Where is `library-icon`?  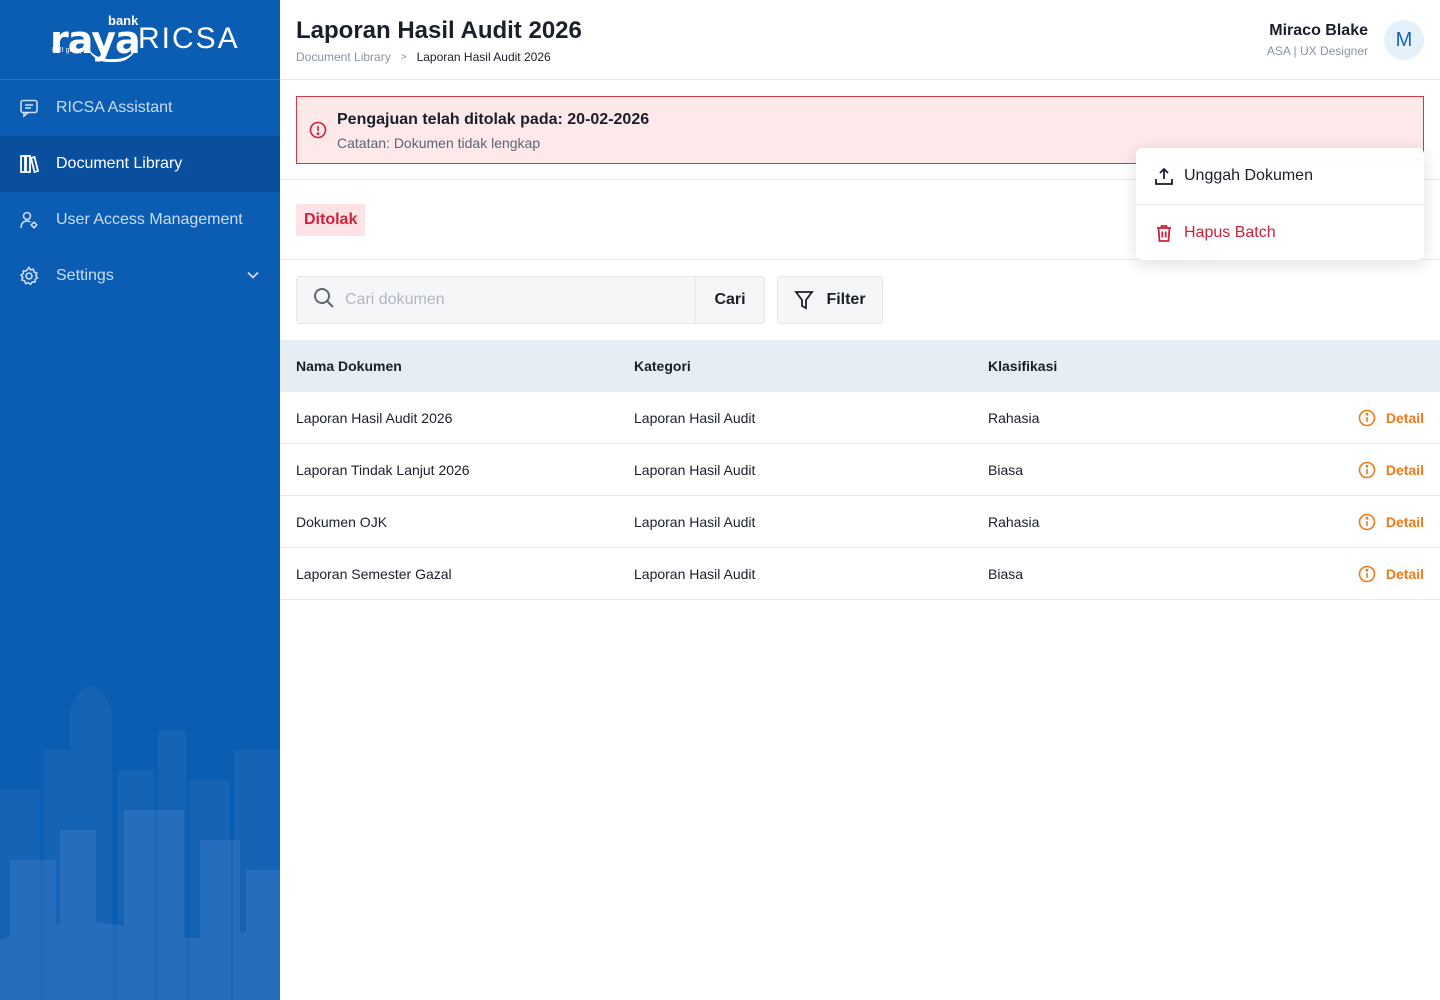 library-icon is located at coordinates (29, 164).